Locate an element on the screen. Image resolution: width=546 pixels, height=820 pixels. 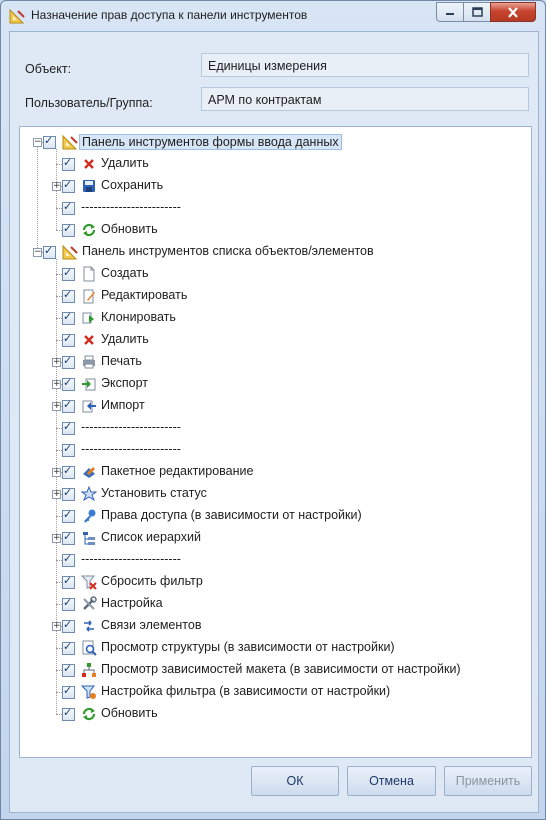
tree-item-label: Связи элементов is located at coordinates (151, 625).